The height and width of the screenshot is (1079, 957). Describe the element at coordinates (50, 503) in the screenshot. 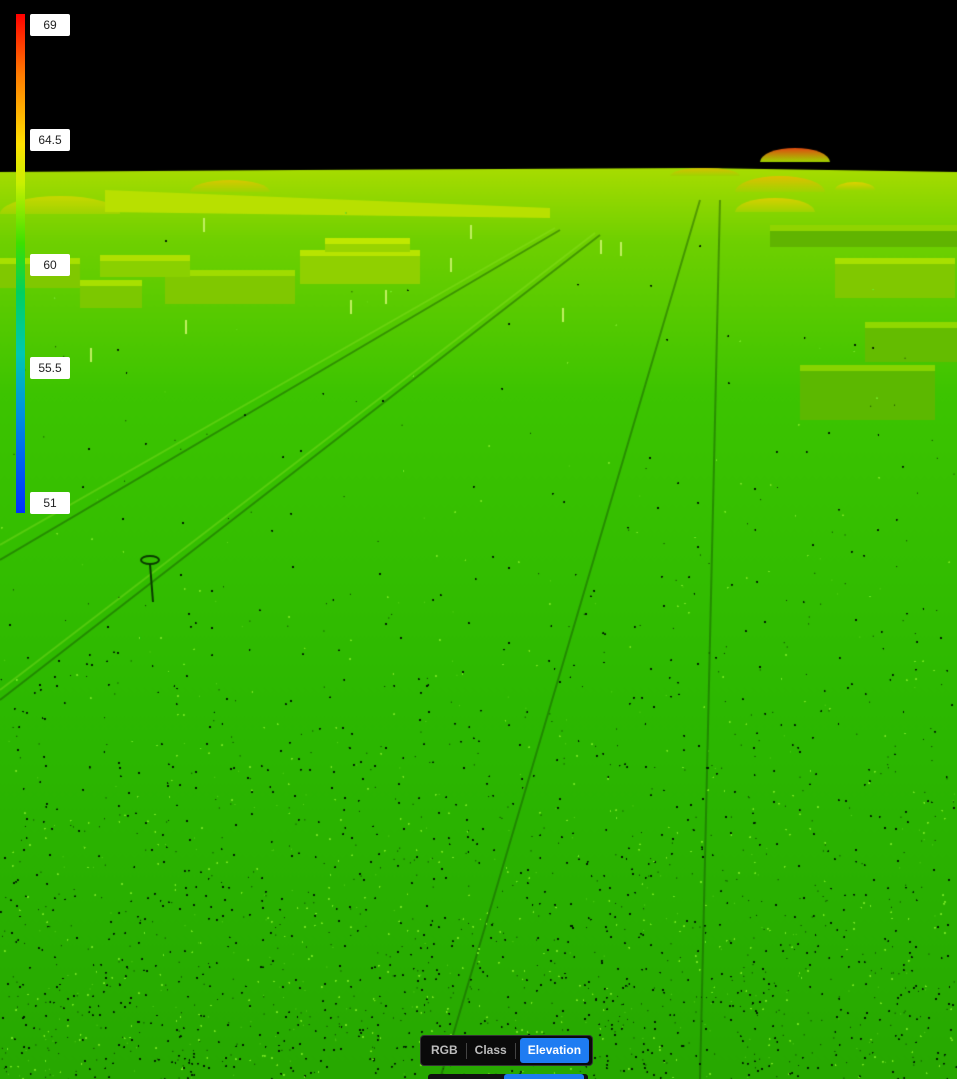

I see `legend-min-label: 51` at that location.